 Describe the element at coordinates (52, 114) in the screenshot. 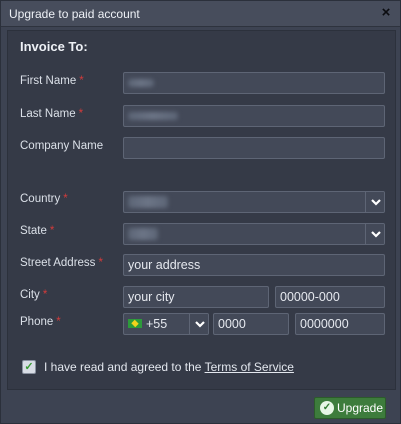

I see `last-name-label: Last Name *` at that location.